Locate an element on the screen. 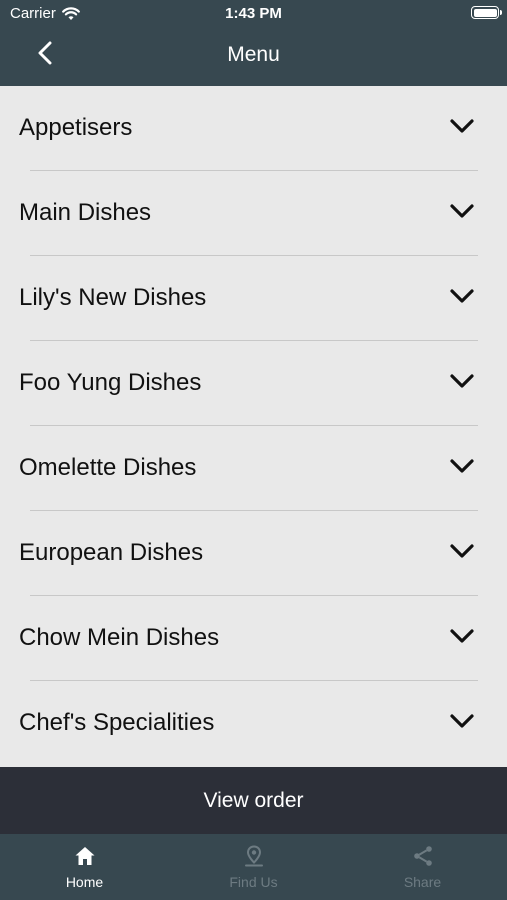  menu-category-lilys-new-dishes: Lily's New Dishes is located at coordinates (253, 298).